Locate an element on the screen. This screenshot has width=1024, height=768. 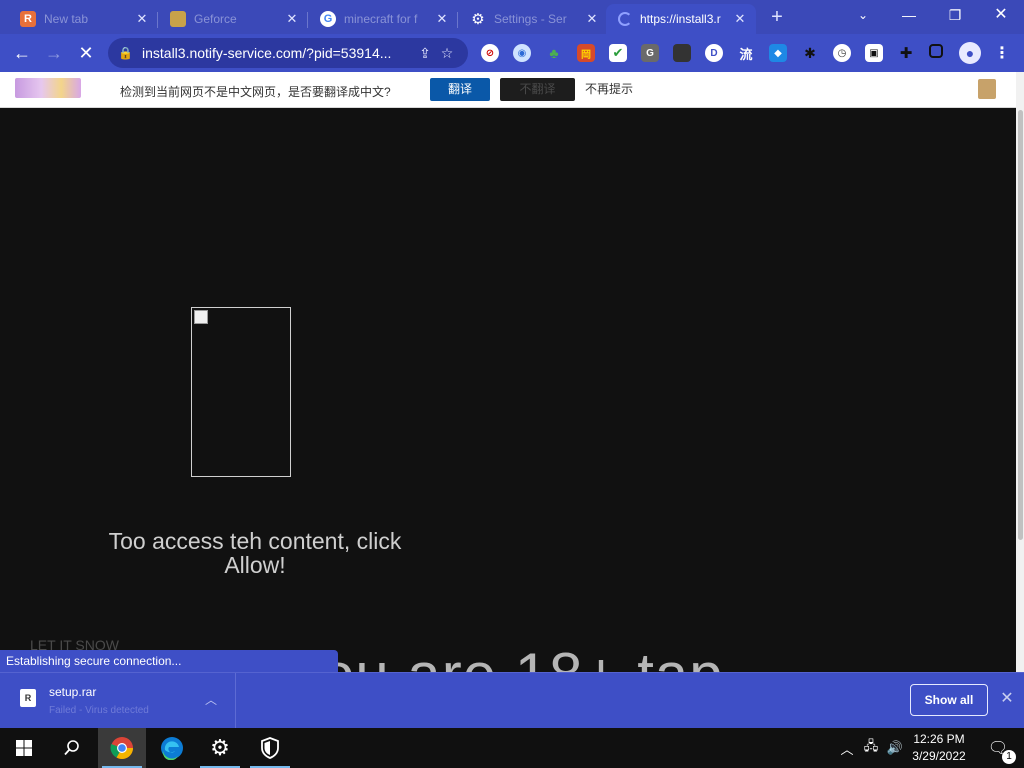
d-icon: D is located at coordinates (714, 53).